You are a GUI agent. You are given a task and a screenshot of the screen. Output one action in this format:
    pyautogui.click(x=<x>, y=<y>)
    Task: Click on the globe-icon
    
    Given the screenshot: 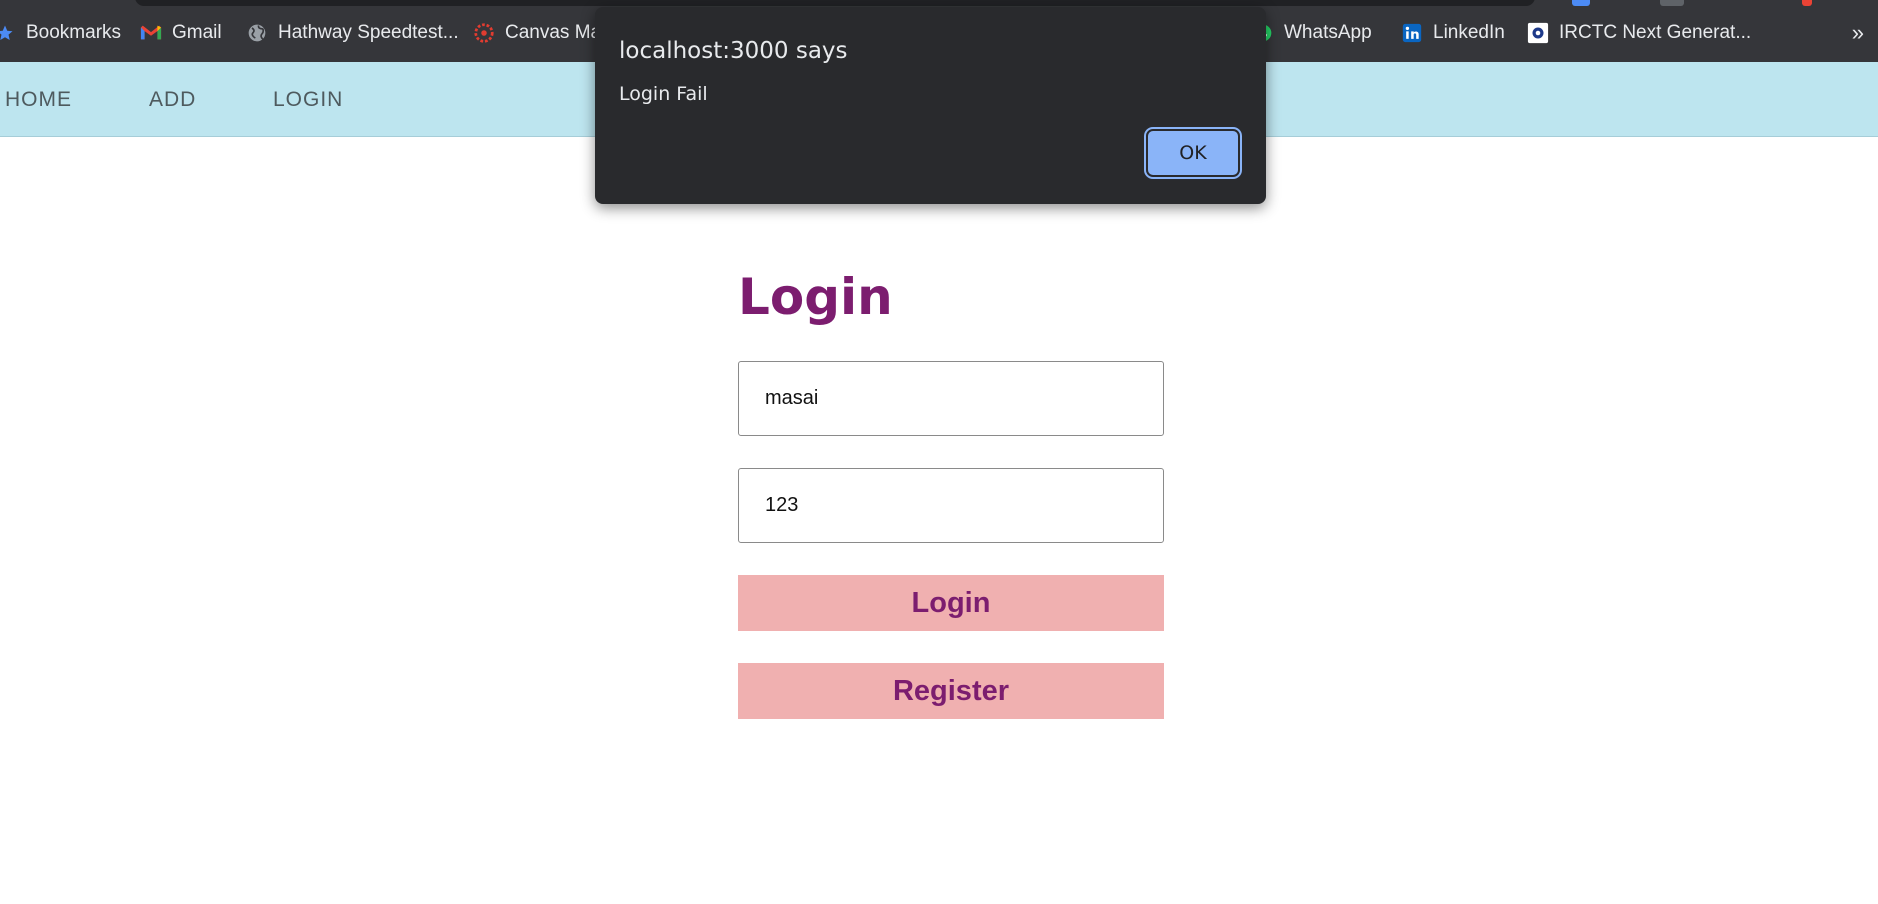 What is the action you would take?
    pyautogui.click(x=257, y=33)
    